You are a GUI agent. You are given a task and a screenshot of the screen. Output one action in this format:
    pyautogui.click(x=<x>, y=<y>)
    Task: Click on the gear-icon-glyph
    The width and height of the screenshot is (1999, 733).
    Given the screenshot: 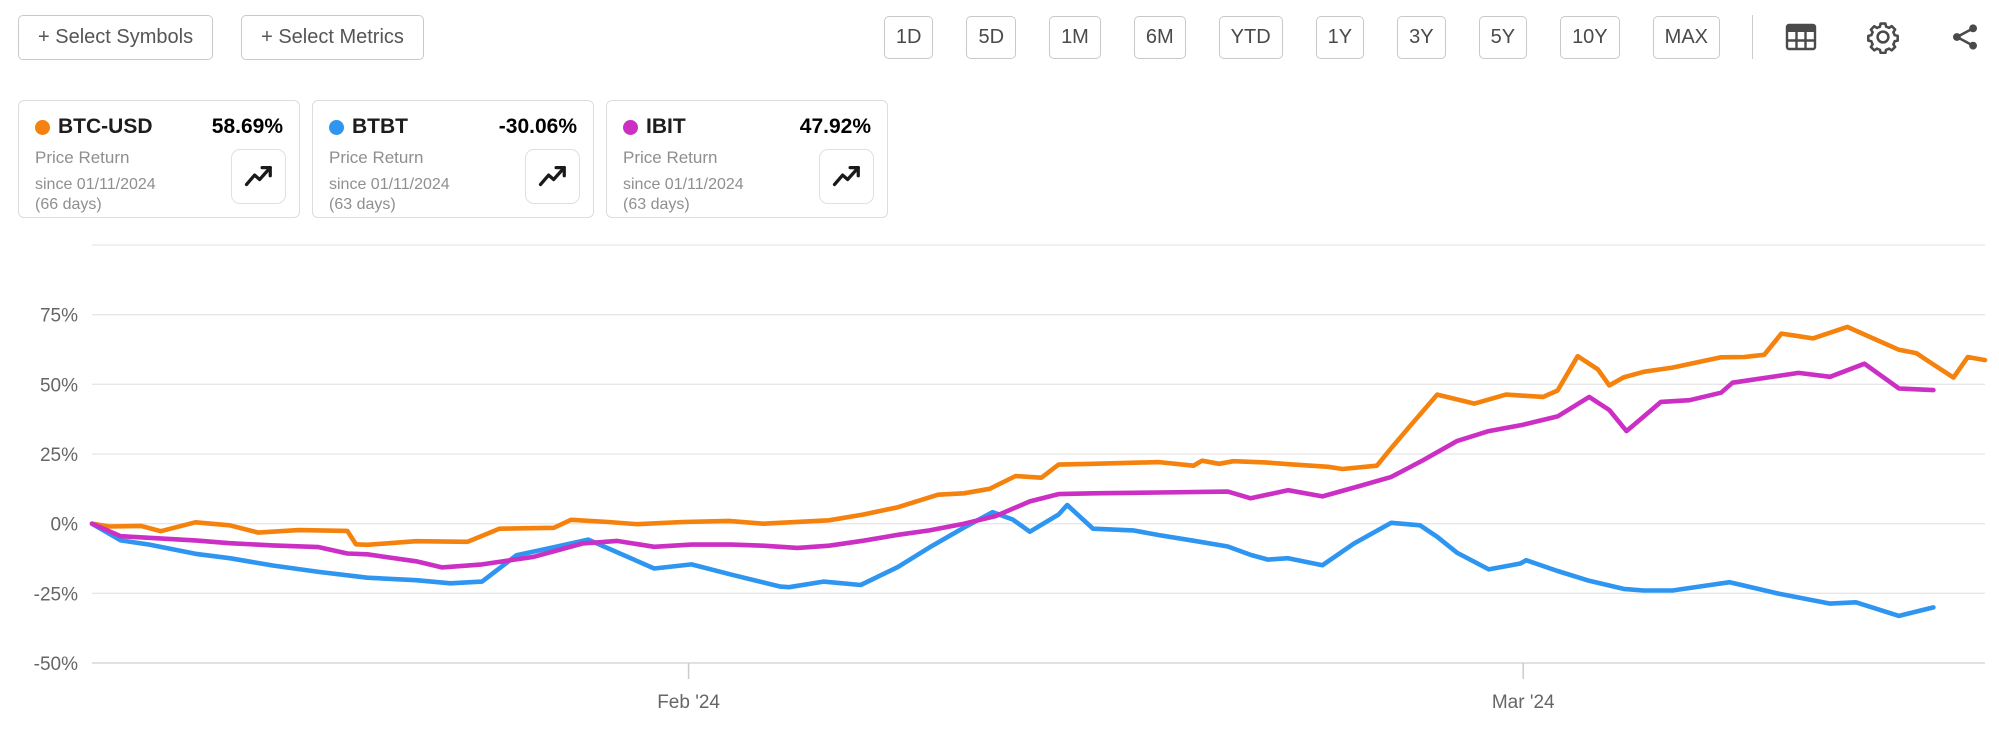 What is the action you would take?
    pyautogui.click(x=1883, y=38)
    